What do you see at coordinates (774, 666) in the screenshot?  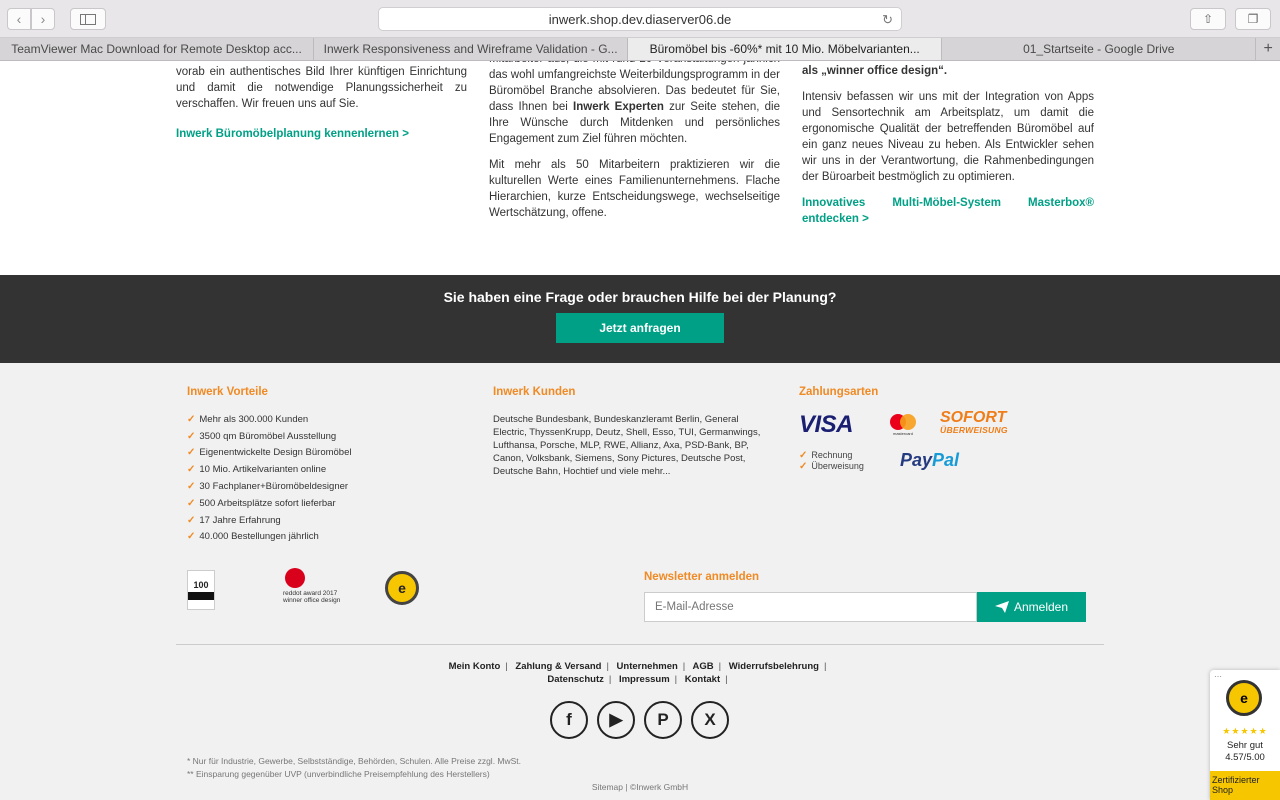 I see `link-widerruf: Widerrufsbelehrung` at bounding box center [774, 666].